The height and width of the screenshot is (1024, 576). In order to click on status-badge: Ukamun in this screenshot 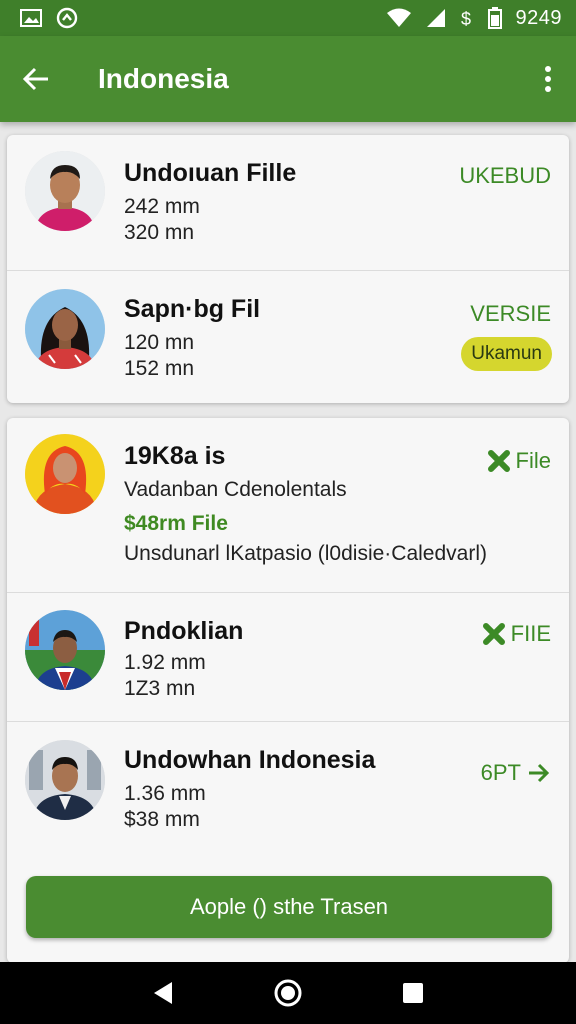, I will do `click(506, 354)`.